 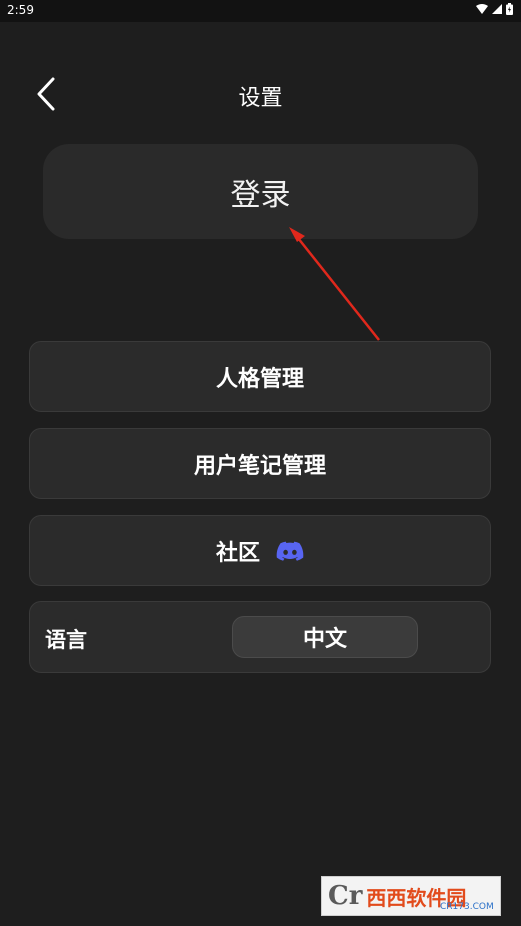 I want to click on user-notes-management-label: 用户笔记管理, so click(x=259, y=466).